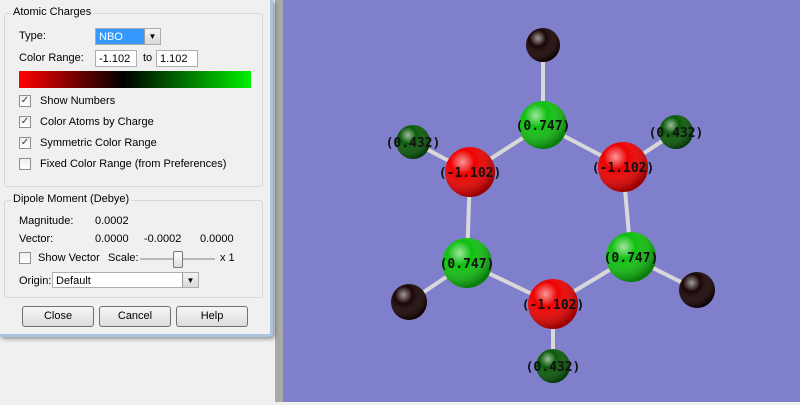  What do you see at coordinates (58, 316) in the screenshot?
I see `close-button: Close` at bounding box center [58, 316].